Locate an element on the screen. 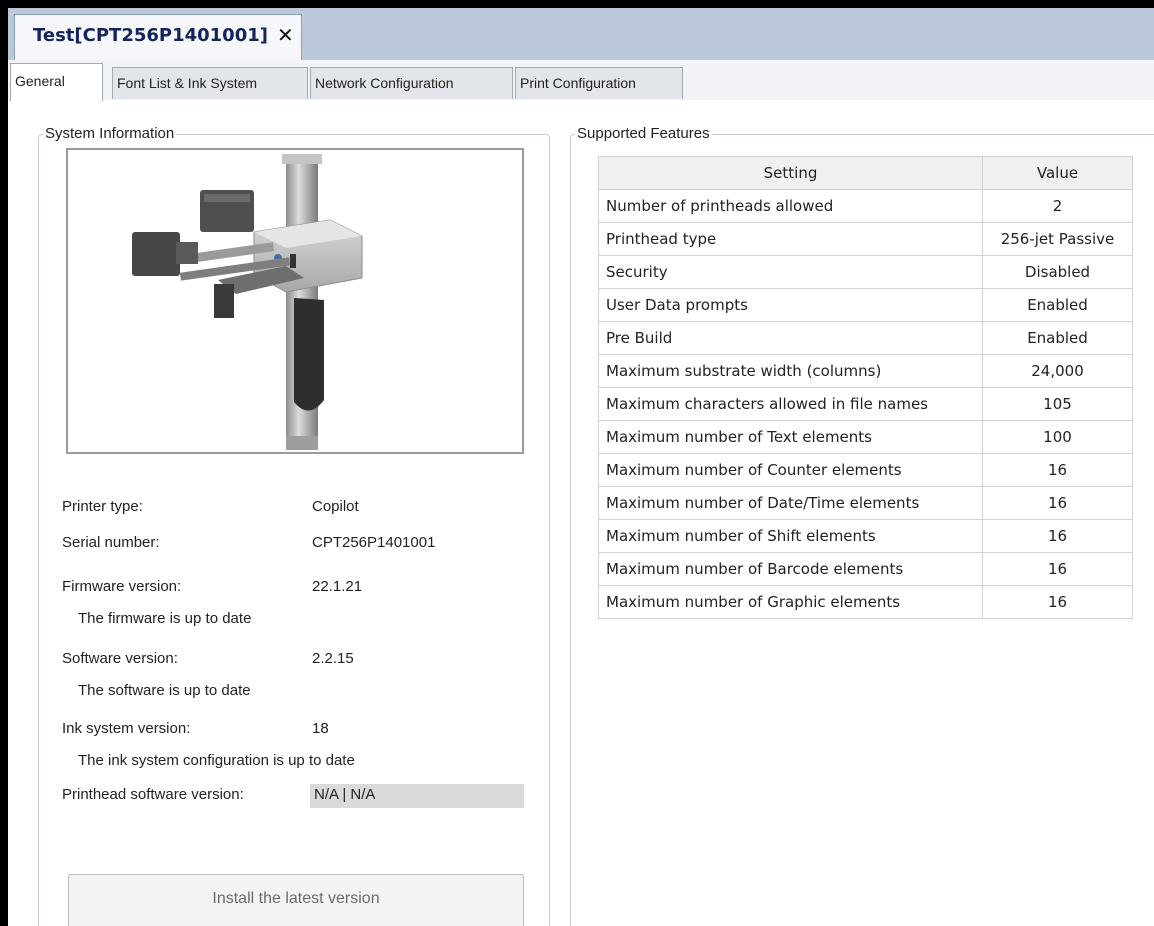 The width and height of the screenshot is (1154, 926). printhead-software-version-field: N/A | N/A is located at coordinates (417, 796).